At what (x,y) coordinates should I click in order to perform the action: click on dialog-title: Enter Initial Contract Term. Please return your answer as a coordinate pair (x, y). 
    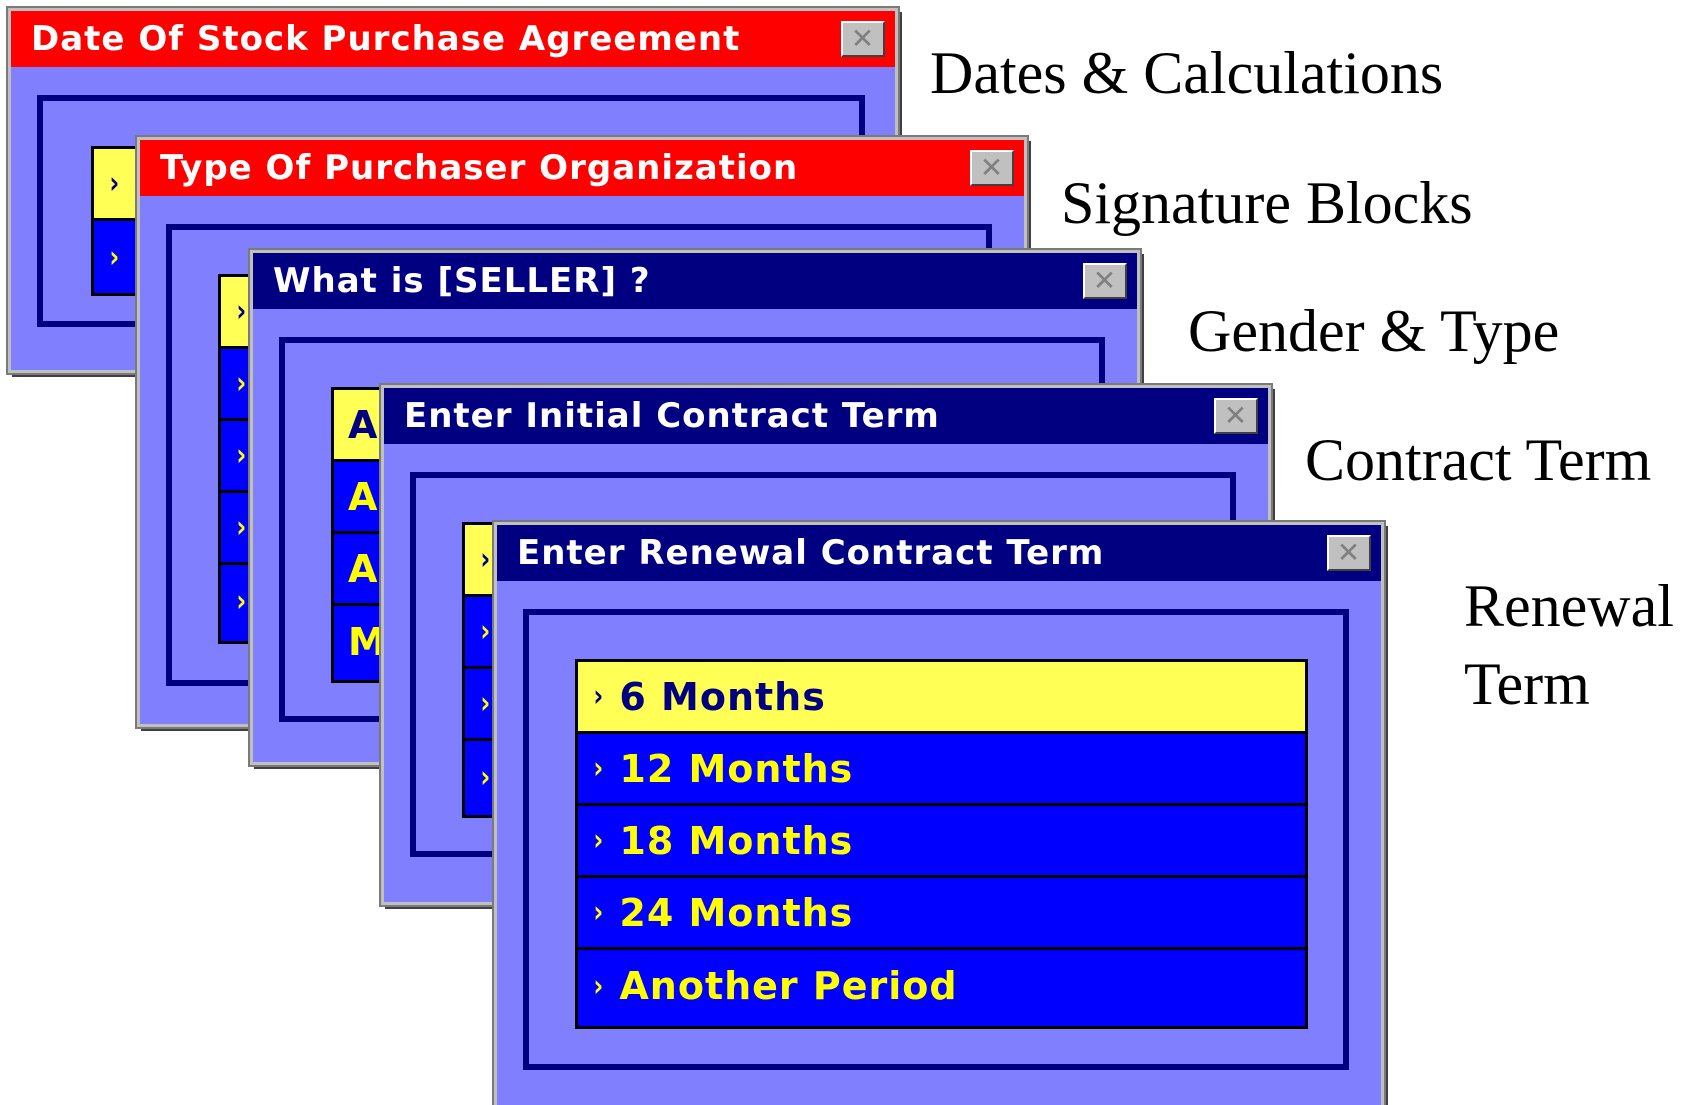
    Looking at the image, I should click on (672, 416).